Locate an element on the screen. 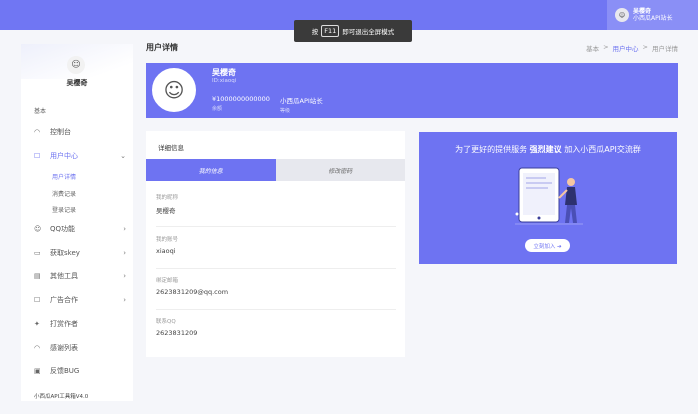  sidebar-item-dashboard: ◠ 控制台 is located at coordinates (80, 132).